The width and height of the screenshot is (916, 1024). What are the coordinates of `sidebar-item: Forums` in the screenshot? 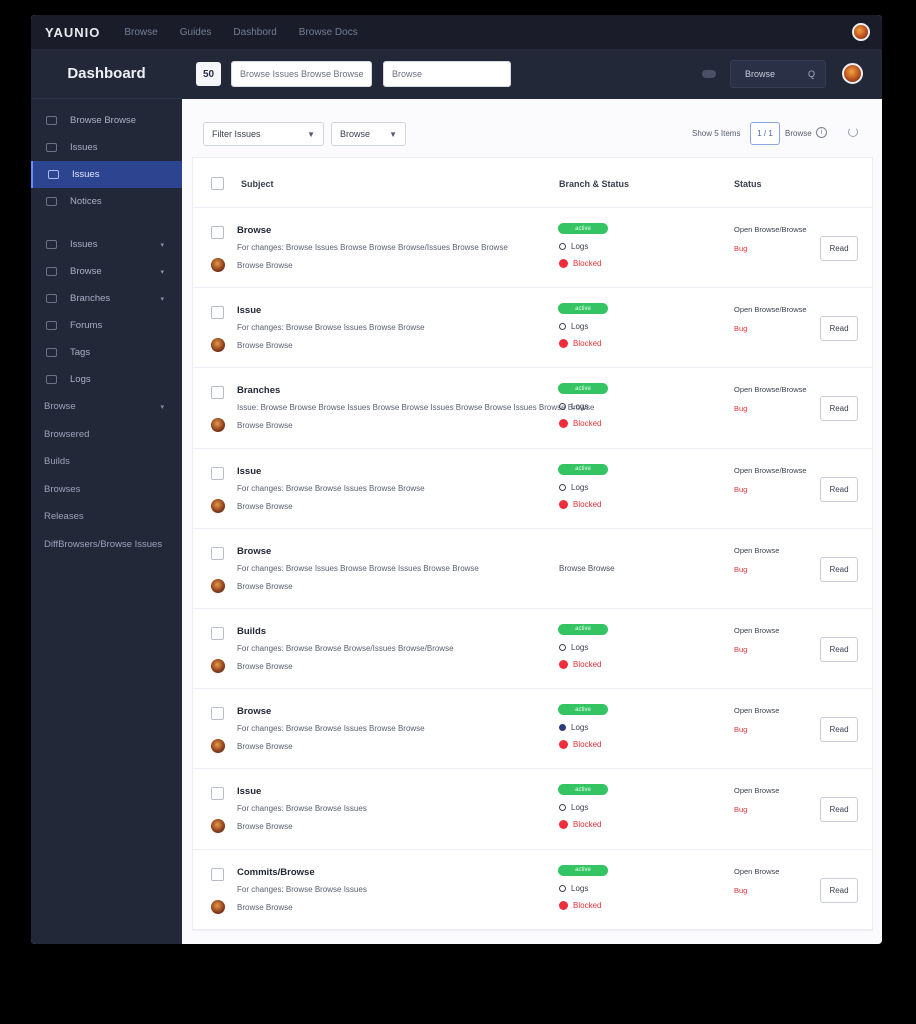 It's located at (106, 325).